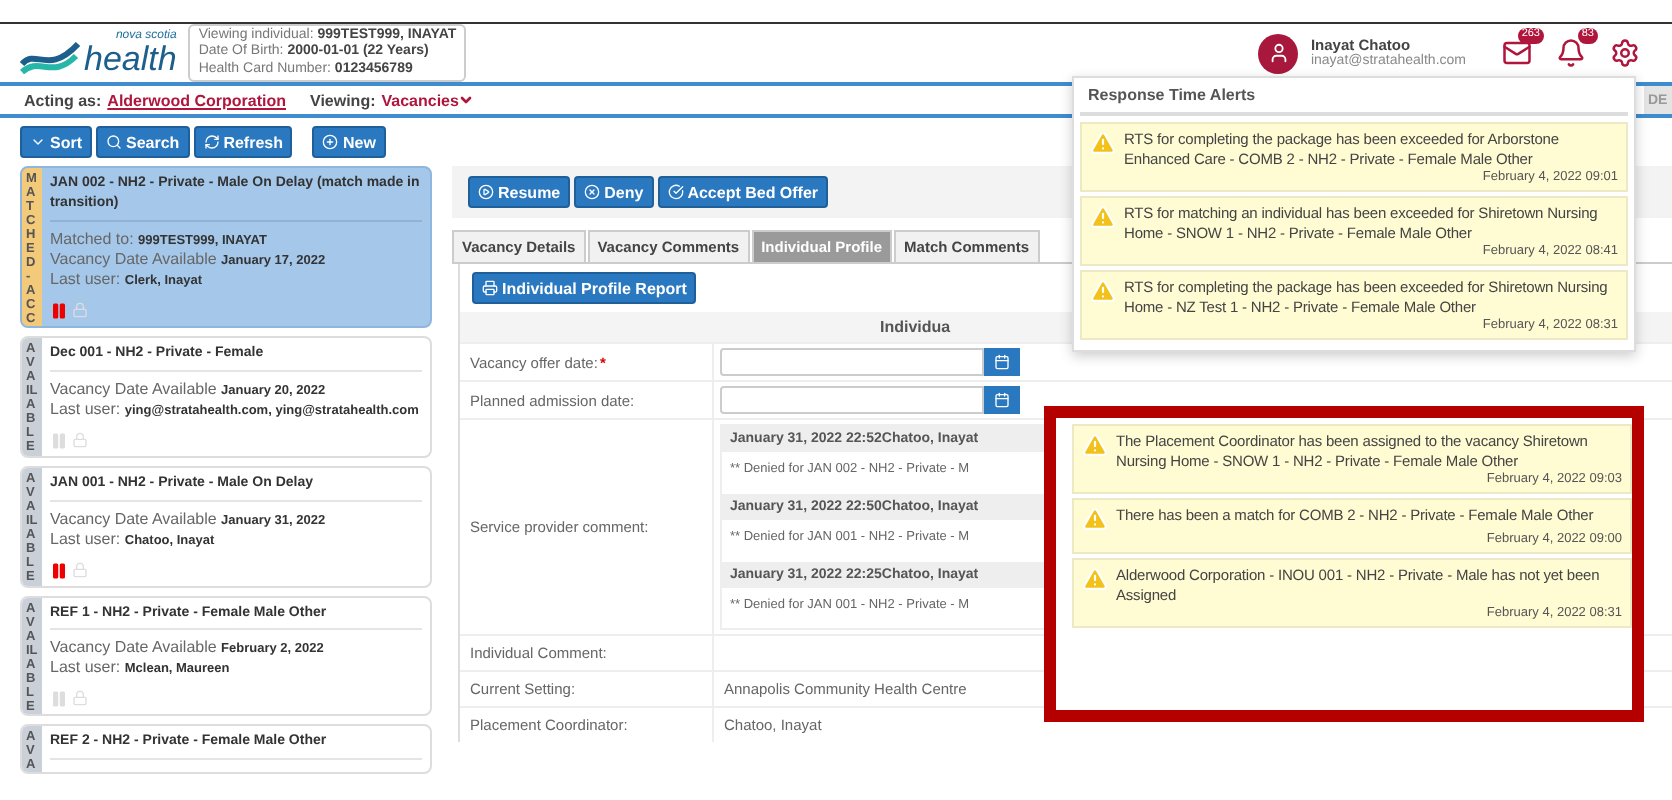  I want to click on acting-label: Acting as: Alderwood Corporation, so click(155, 100).